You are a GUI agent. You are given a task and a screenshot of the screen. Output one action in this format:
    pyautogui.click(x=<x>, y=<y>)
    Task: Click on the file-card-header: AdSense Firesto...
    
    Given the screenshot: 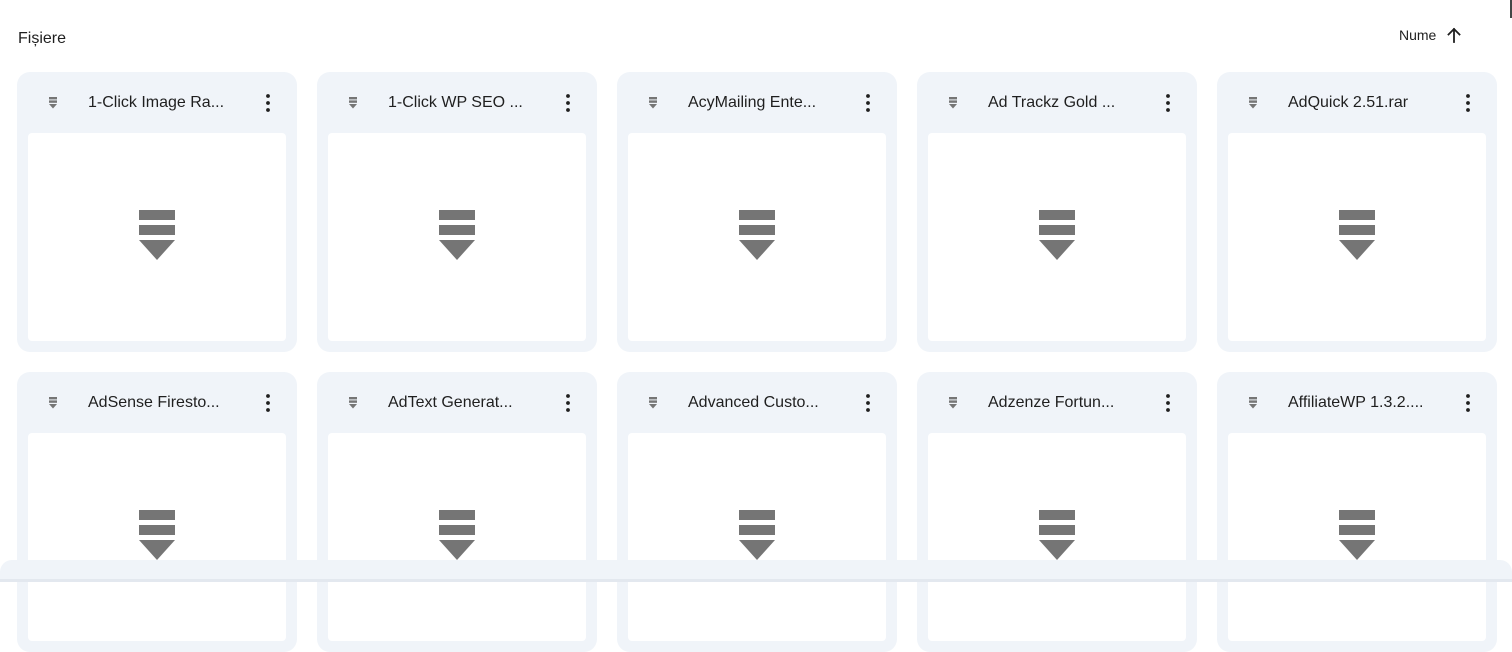 What is the action you would take?
    pyautogui.click(x=157, y=402)
    